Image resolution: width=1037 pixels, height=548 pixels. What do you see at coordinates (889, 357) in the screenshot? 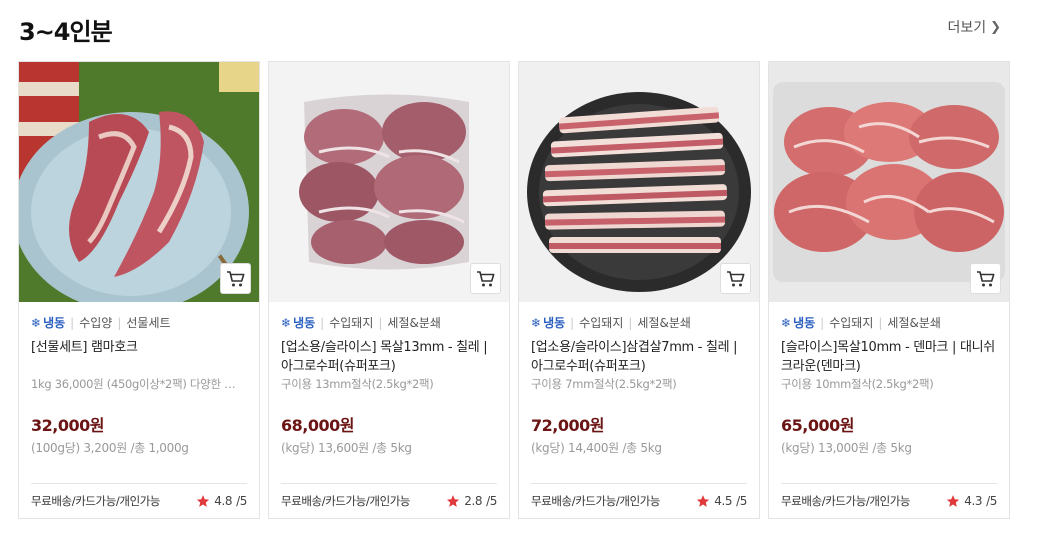
I see `product-name: [슬라이스]목살10mm - 덴마크 | 대니쉬크라운(덴마크)` at bounding box center [889, 357].